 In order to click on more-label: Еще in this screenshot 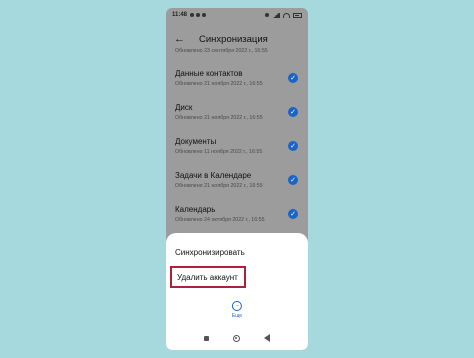, I will do `click(237, 316)`.